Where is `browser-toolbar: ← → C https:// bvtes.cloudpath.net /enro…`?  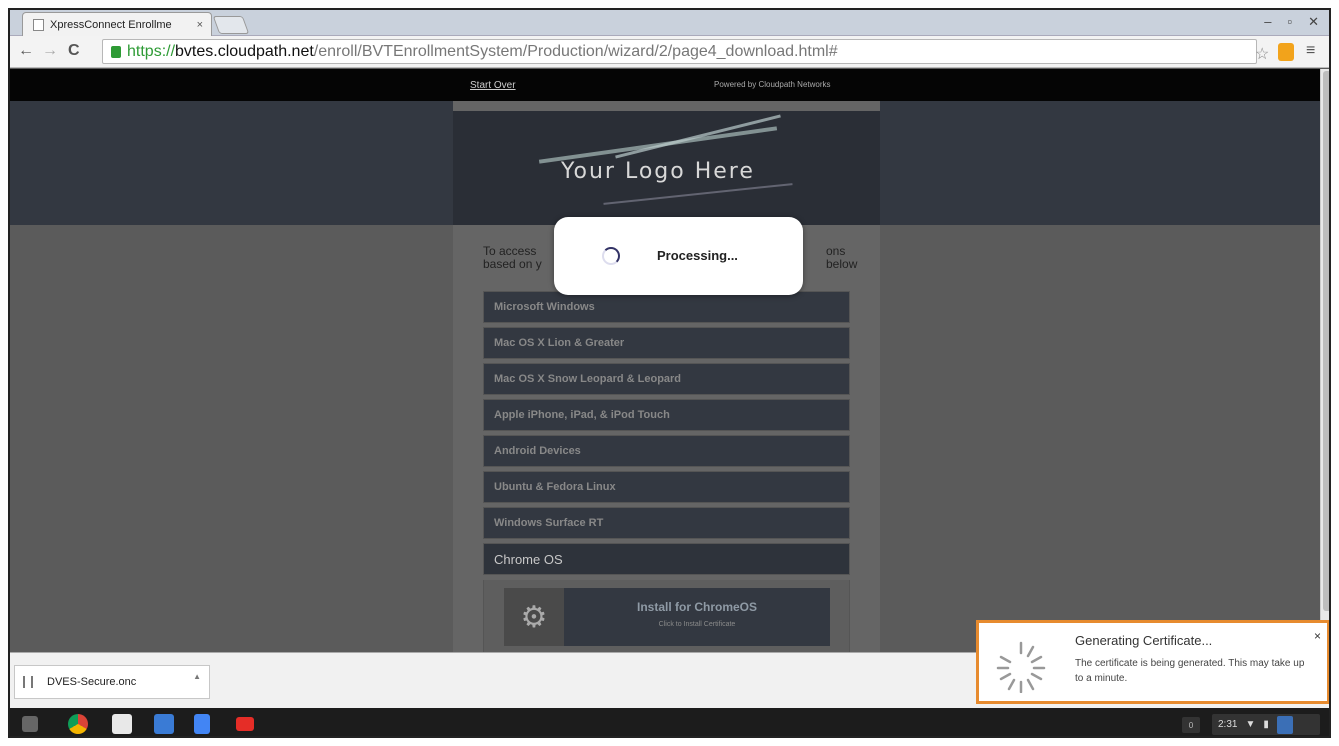
browser-toolbar: ← → C https:// bvtes.cloudpath.net /enro… is located at coordinates (669, 52).